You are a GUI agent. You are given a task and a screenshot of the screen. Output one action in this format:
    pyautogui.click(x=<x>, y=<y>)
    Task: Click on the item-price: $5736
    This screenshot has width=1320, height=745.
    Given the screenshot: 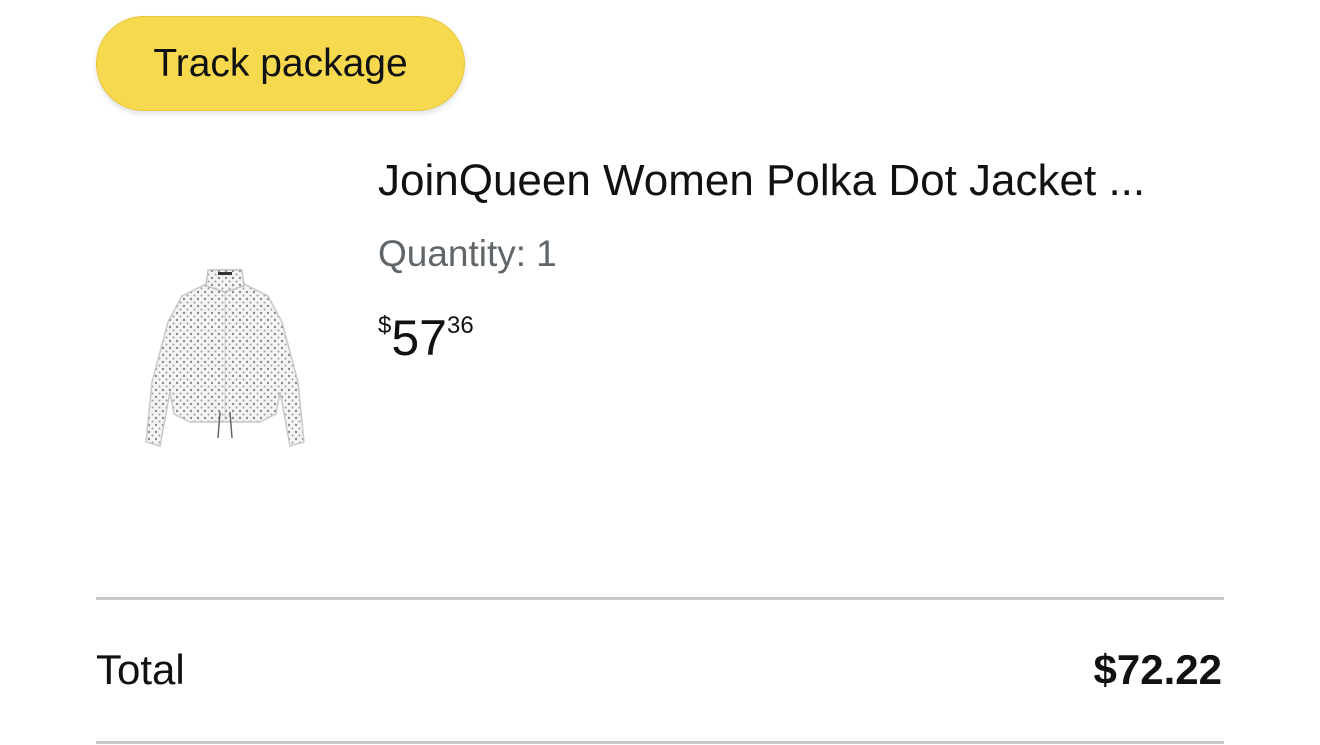 What is the action you would take?
    pyautogui.click(x=426, y=338)
    